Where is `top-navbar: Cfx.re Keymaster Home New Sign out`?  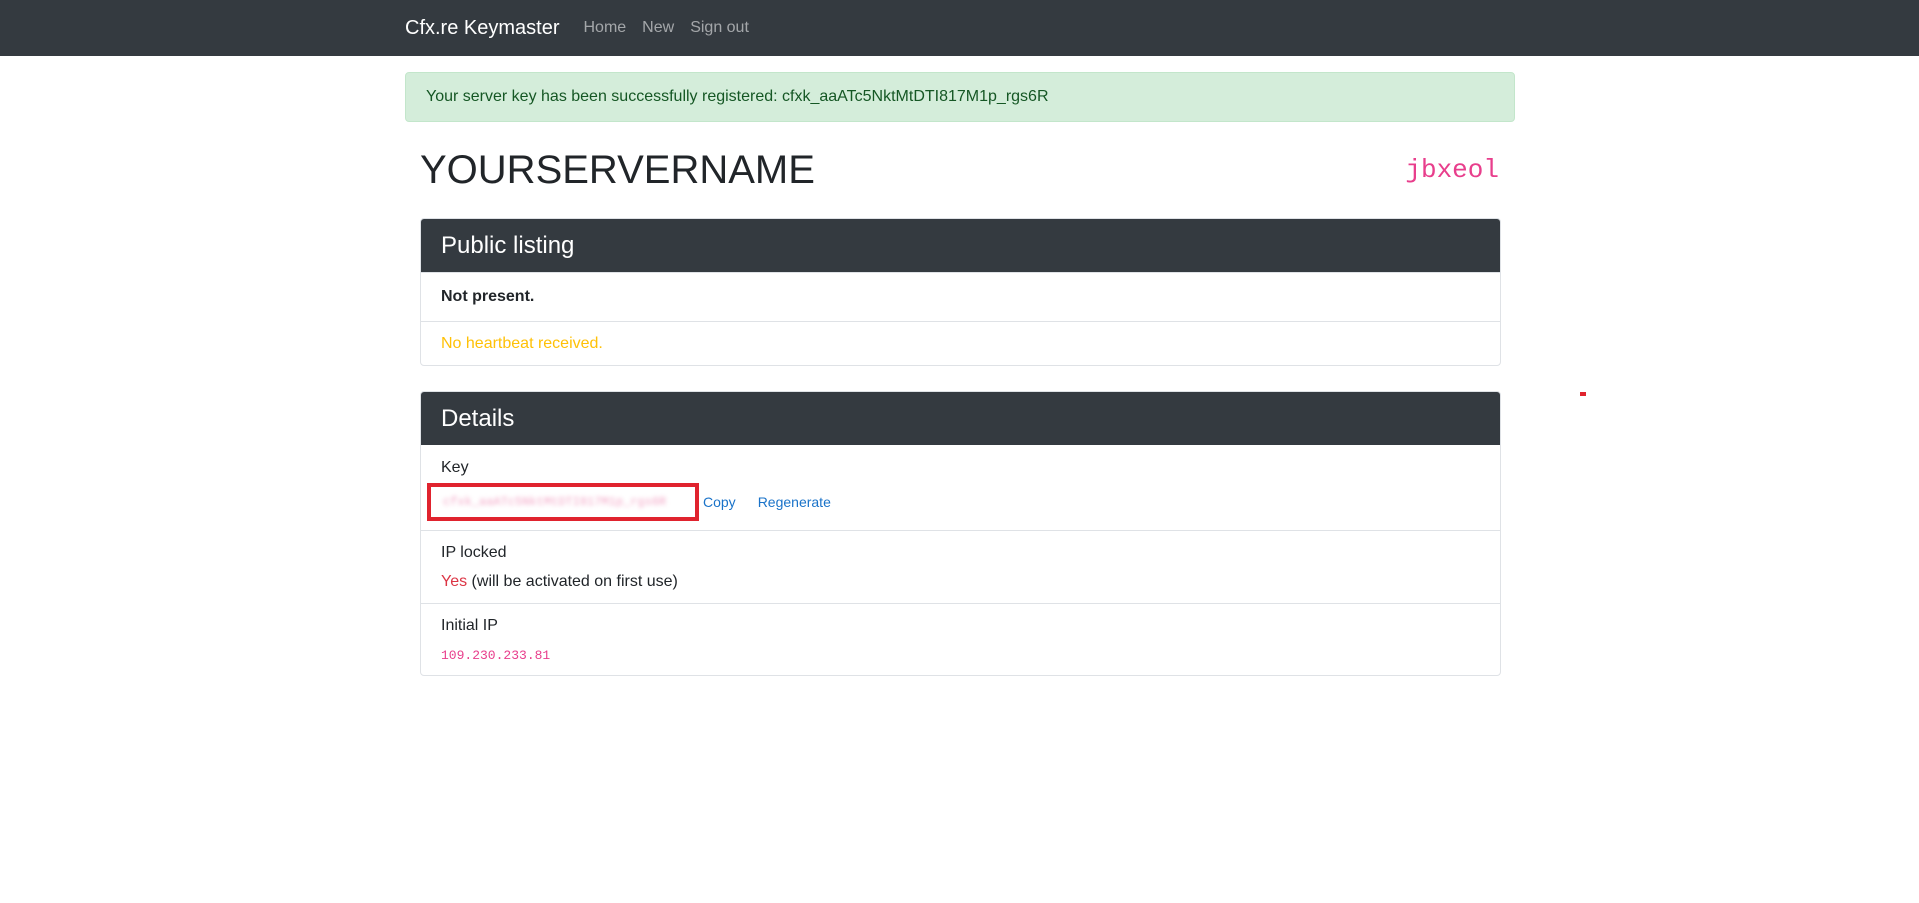 top-navbar: Cfx.re Keymaster Home New Sign out is located at coordinates (959, 28).